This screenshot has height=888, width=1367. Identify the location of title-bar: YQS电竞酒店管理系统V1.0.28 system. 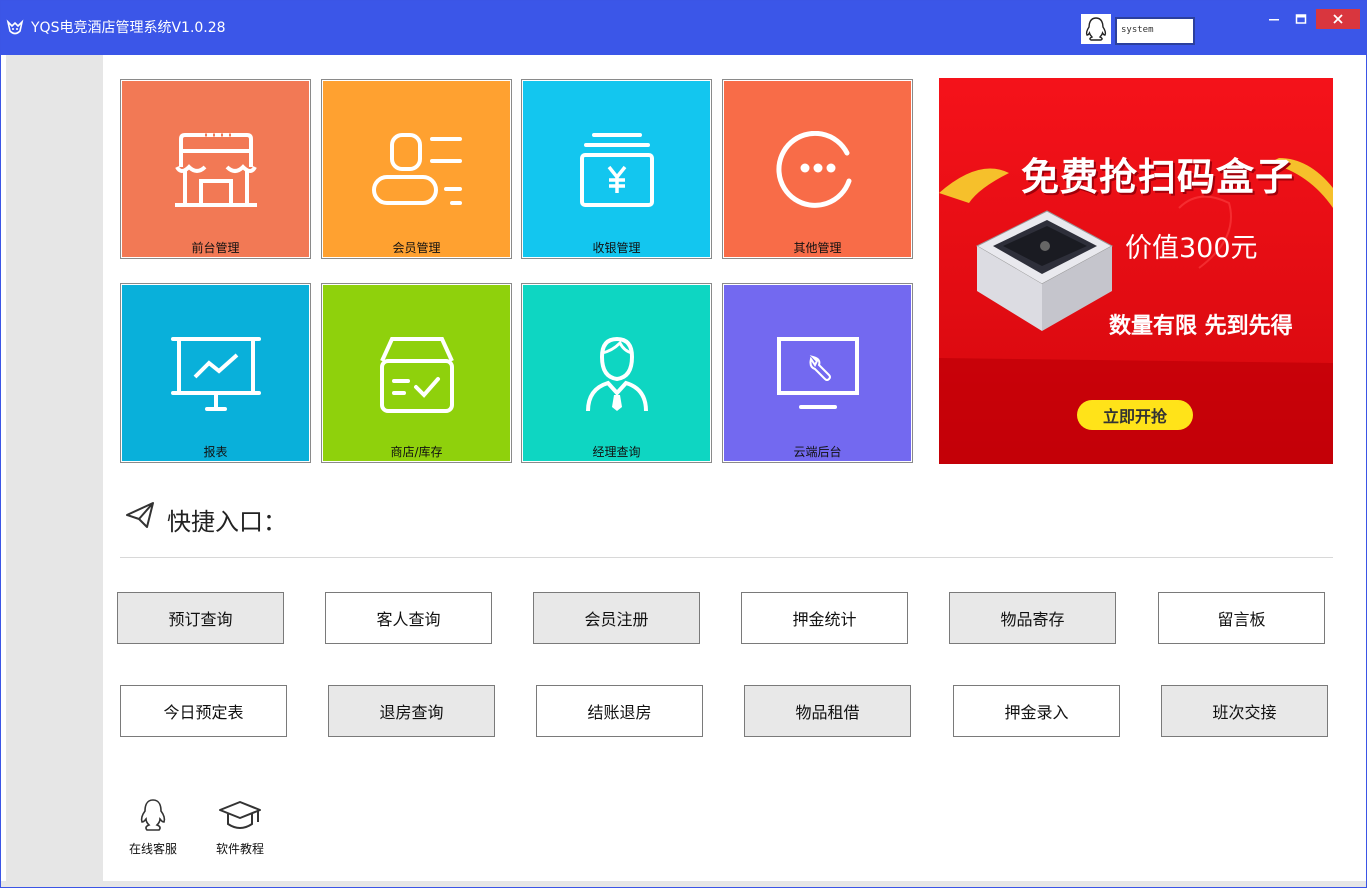
(683, 28).